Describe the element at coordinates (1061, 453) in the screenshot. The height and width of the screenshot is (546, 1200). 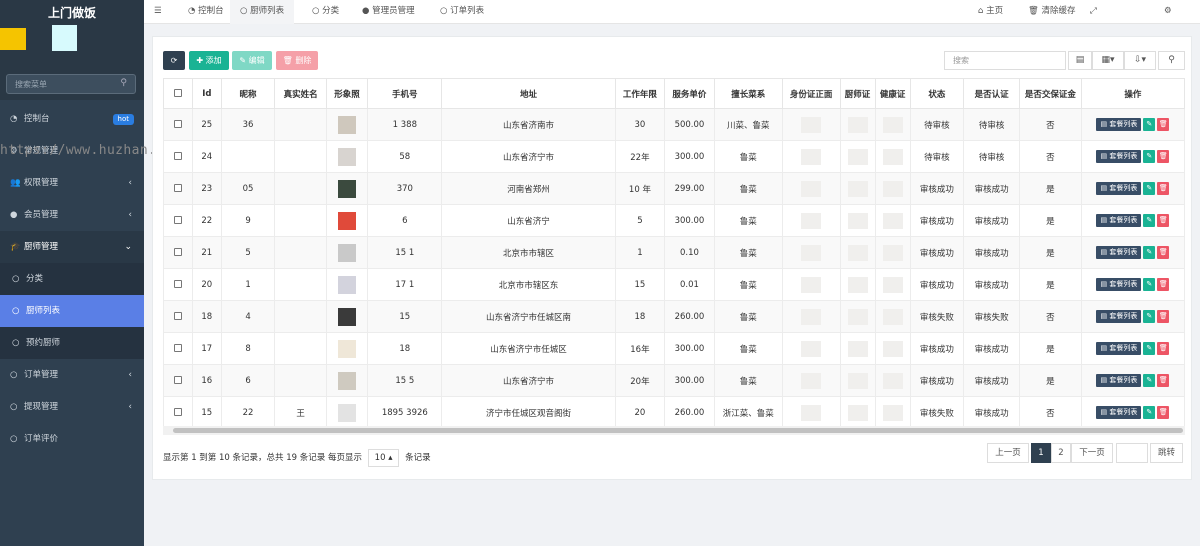
I see `page-2-button: 2` at that location.